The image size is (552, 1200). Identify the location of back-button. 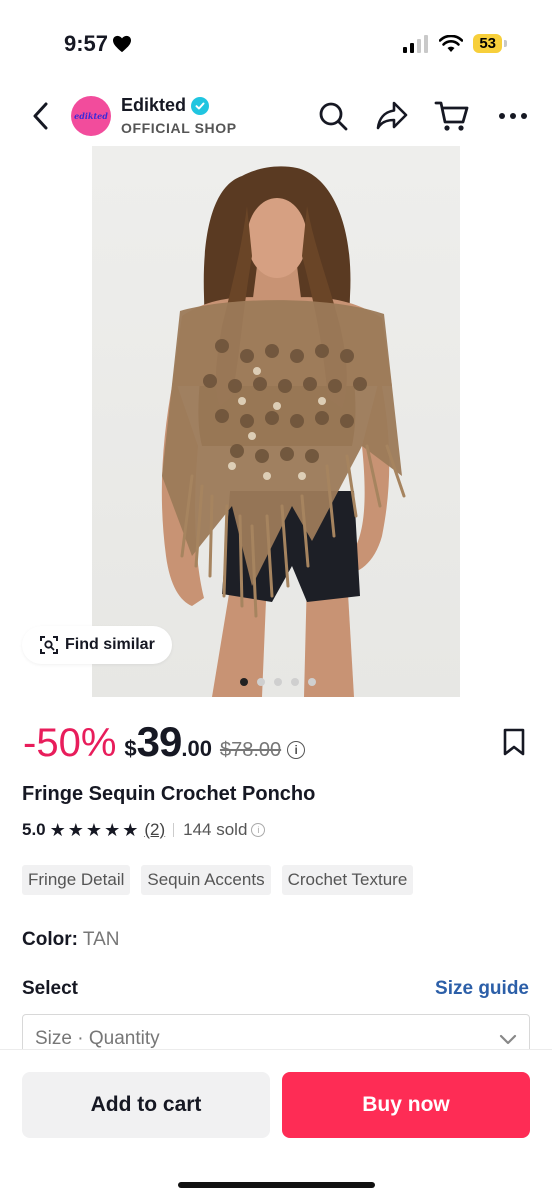
(40, 116).